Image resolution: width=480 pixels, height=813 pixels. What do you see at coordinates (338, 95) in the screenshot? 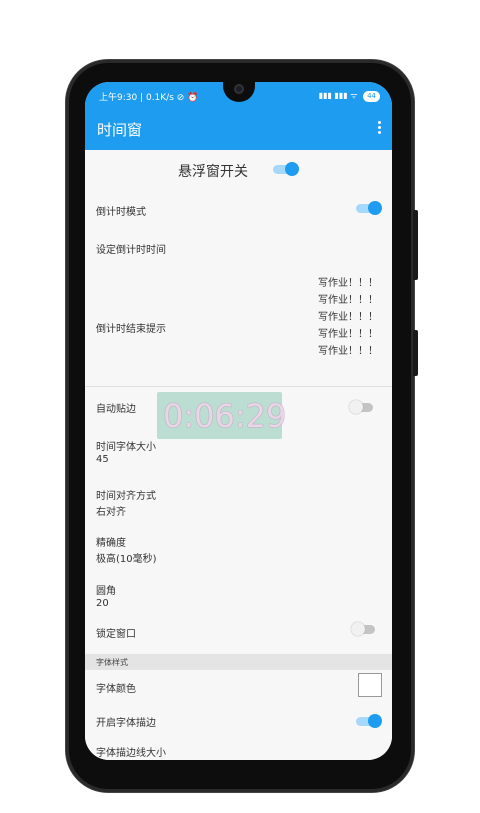
I see `signal-icon: ▮▮▮ ▮▮▮ ᯤ` at bounding box center [338, 95].